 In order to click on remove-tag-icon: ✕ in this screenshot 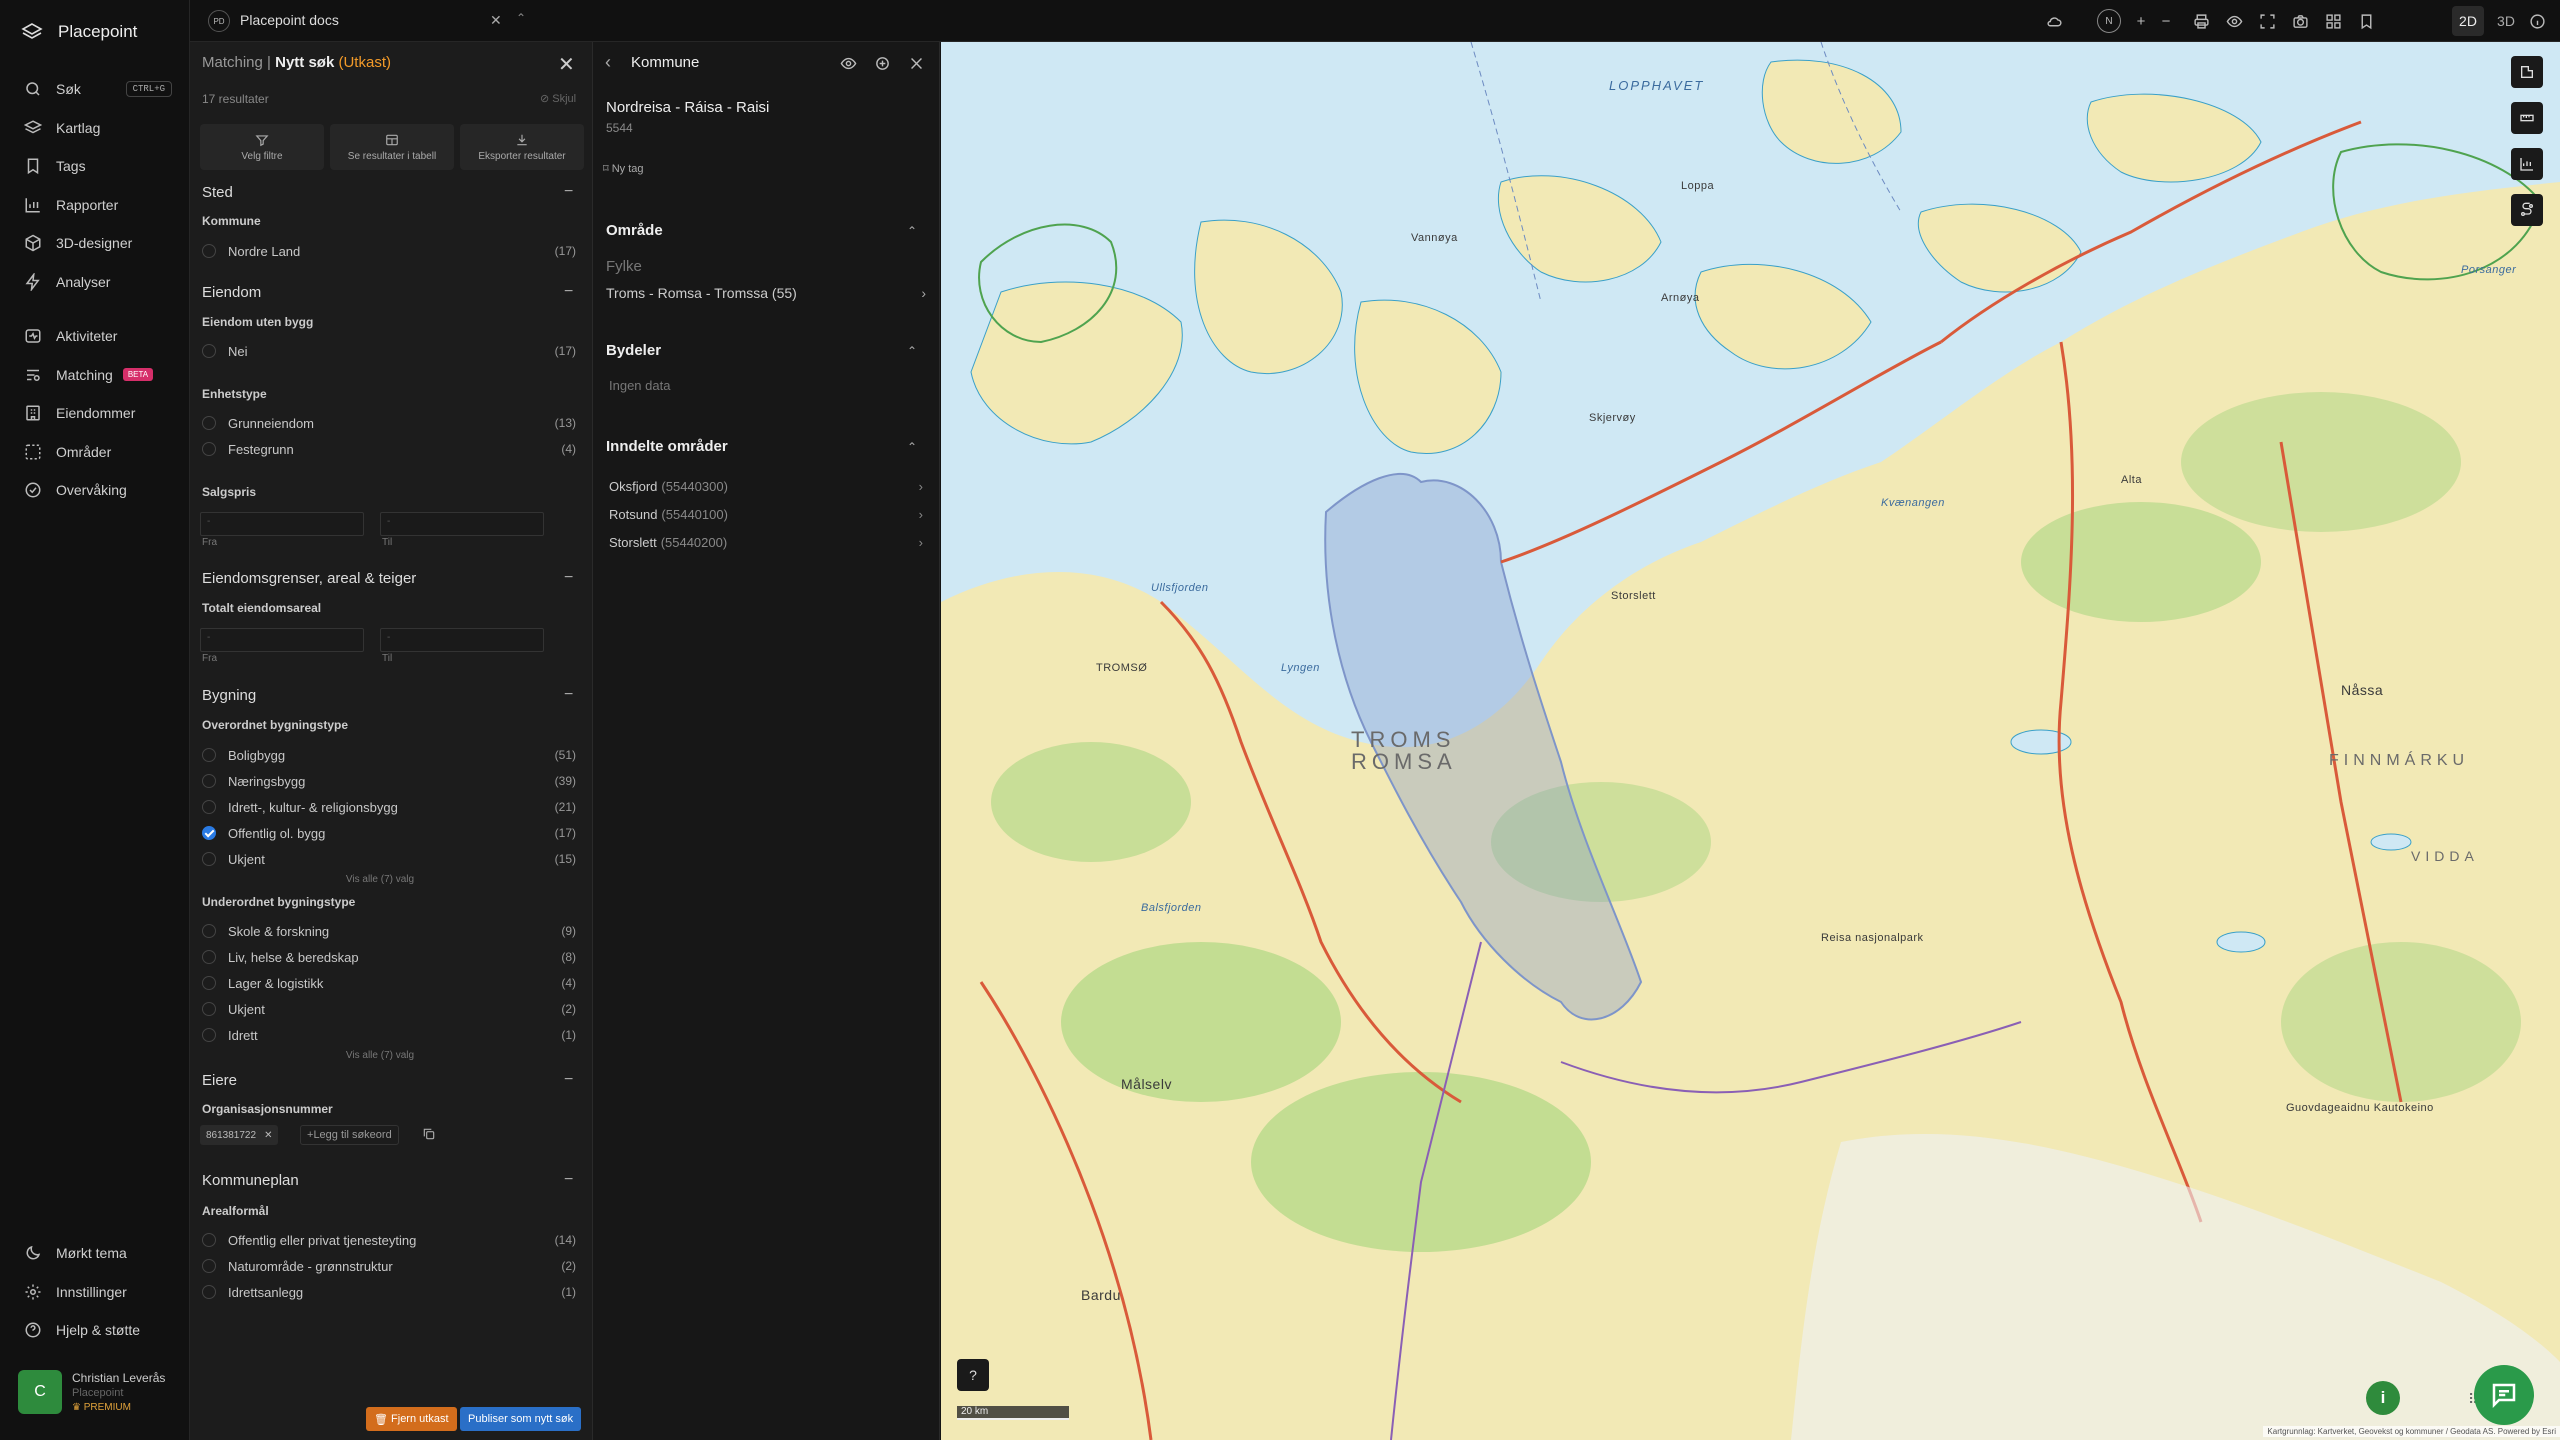, I will do `click(268, 1135)`.